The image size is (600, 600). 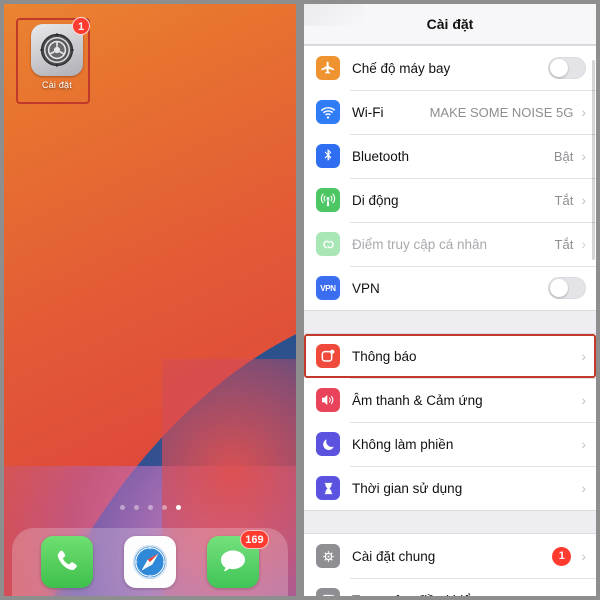 What do you see at coordinates (450, 356) in the screenshot?
I see `settings-row-notifications: Thông báo ›` at bounding box center [450, 356].